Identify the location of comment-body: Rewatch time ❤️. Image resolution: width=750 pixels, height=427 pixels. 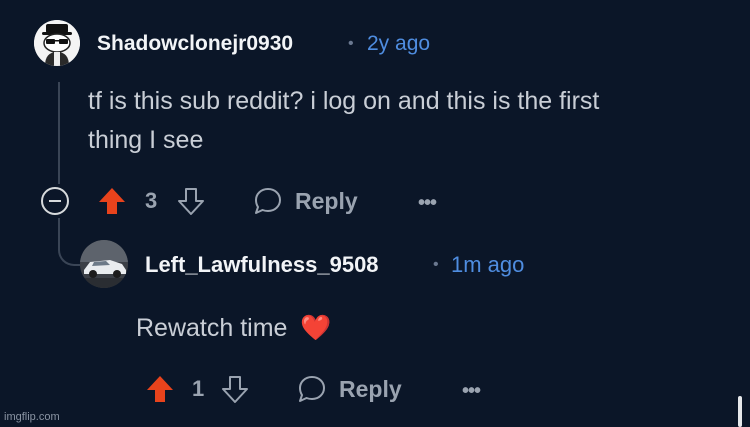
(234, 328).